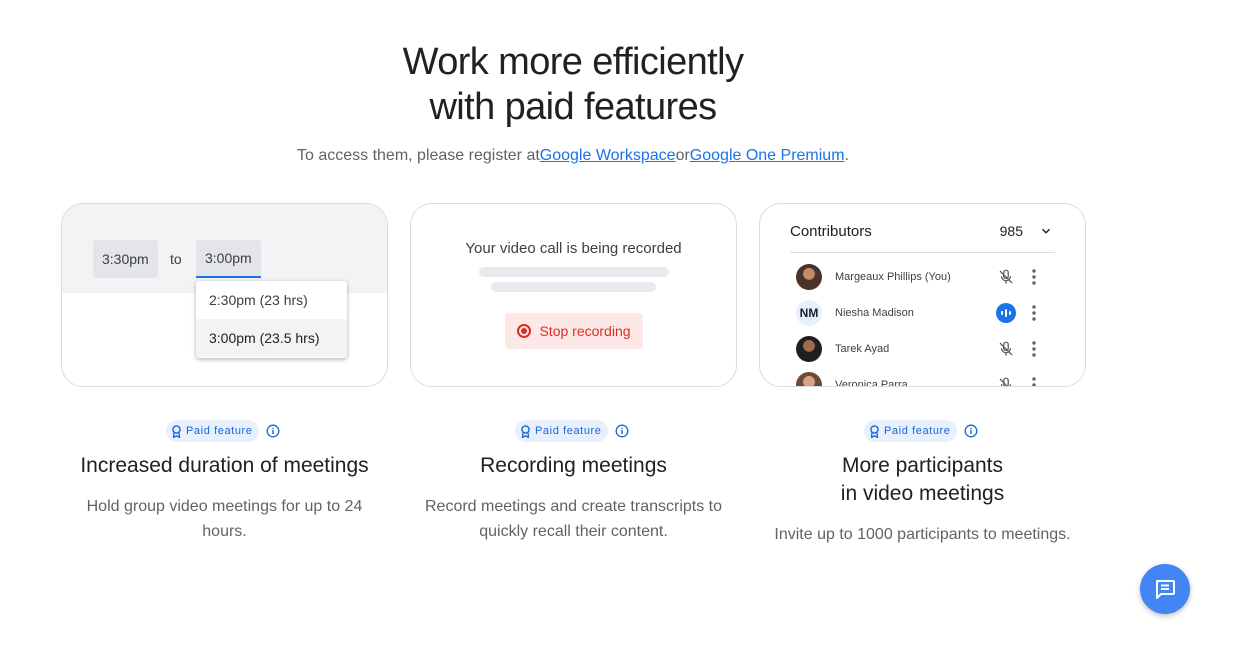 This screenshot has width=1242, height=648. Describe the element at coordinates (926, 379) in the screenshot. I see `participant-row: Veronica Parra` at that location.